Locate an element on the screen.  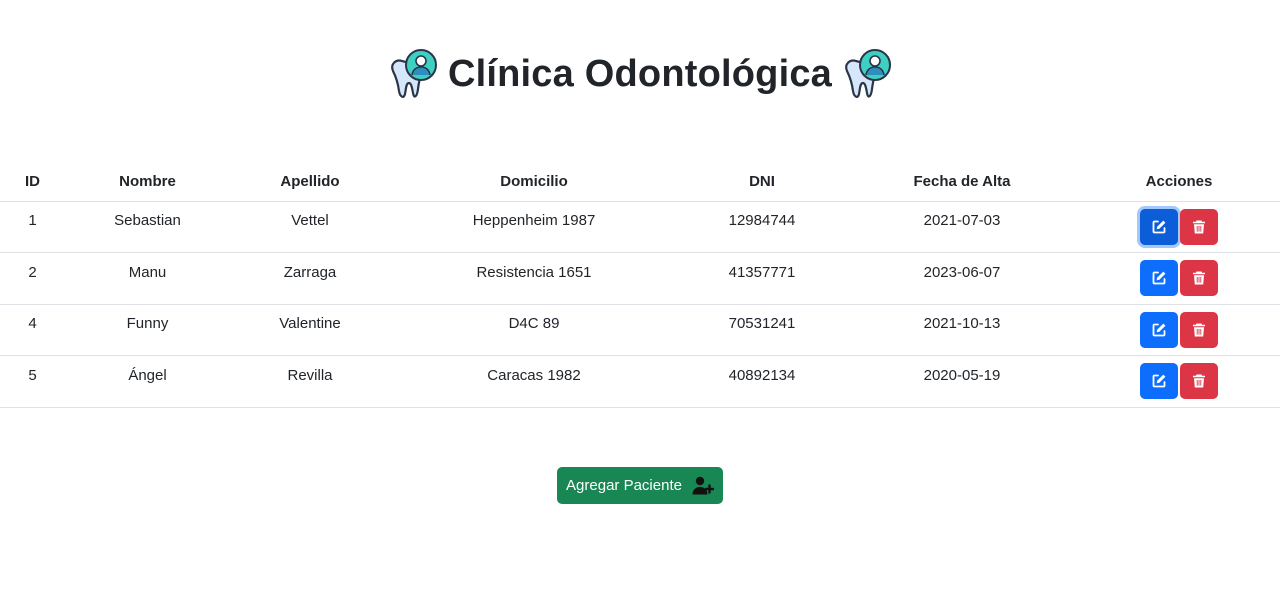
cell-nombre: Sebastian is located at coordinates (147, 227).